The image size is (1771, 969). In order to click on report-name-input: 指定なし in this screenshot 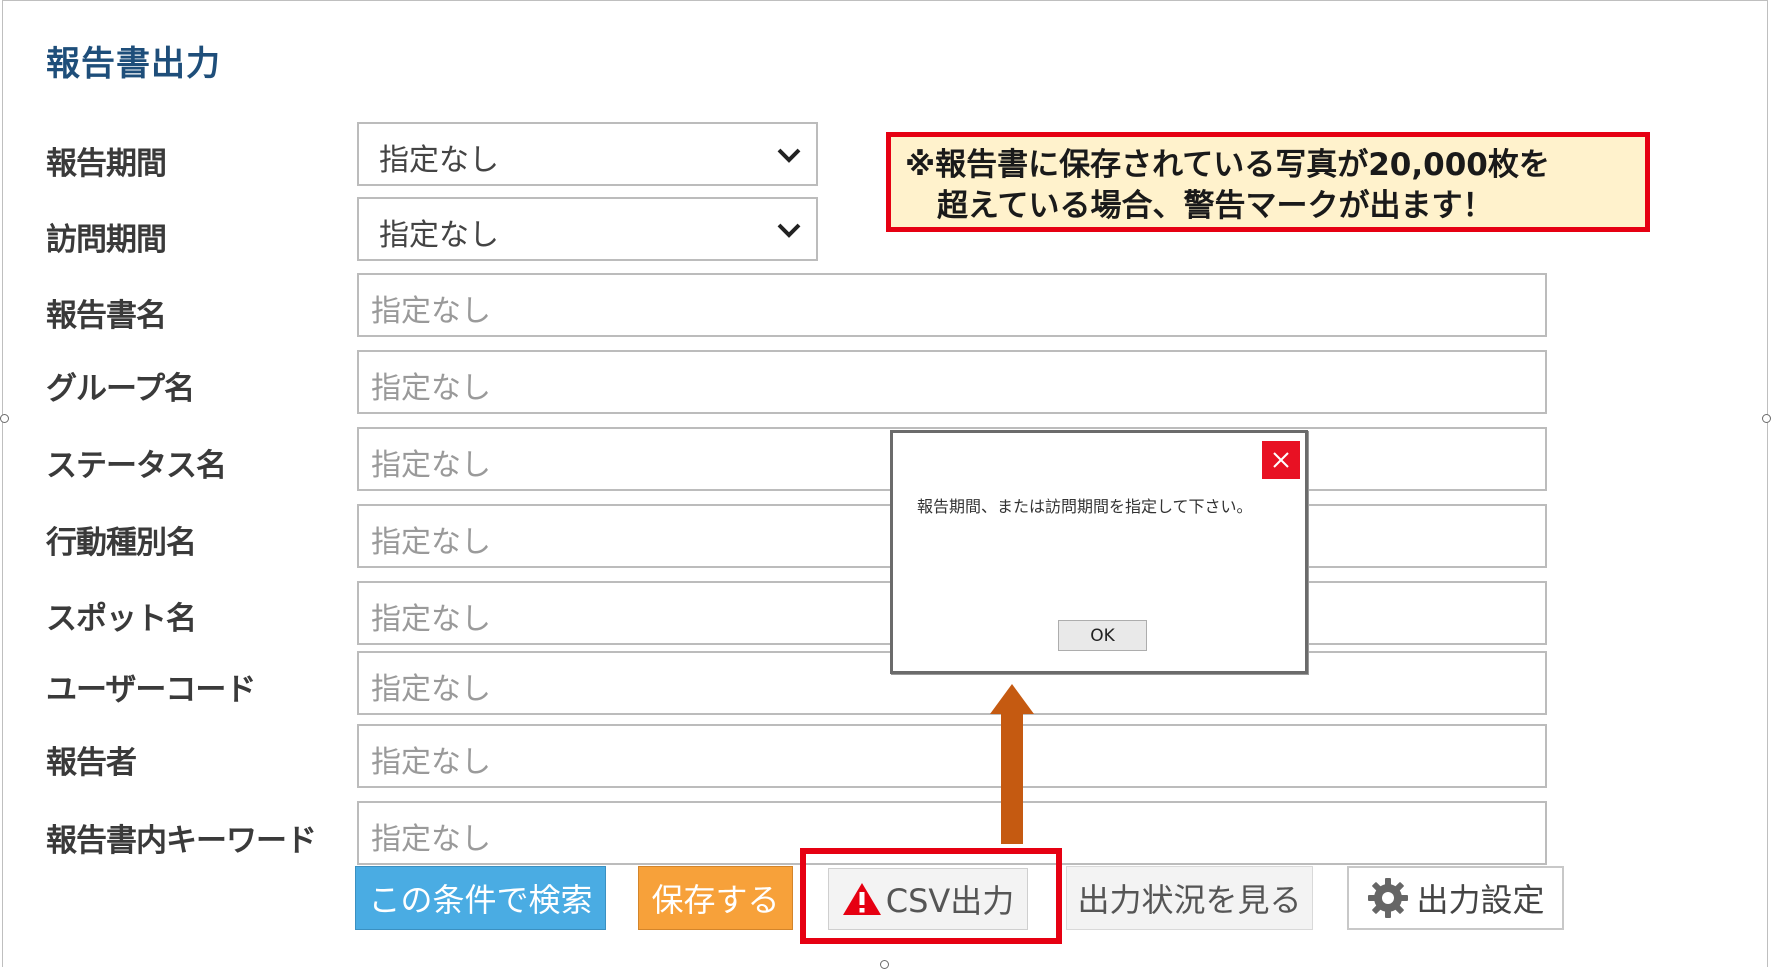, I will do `click(952, 305)`.